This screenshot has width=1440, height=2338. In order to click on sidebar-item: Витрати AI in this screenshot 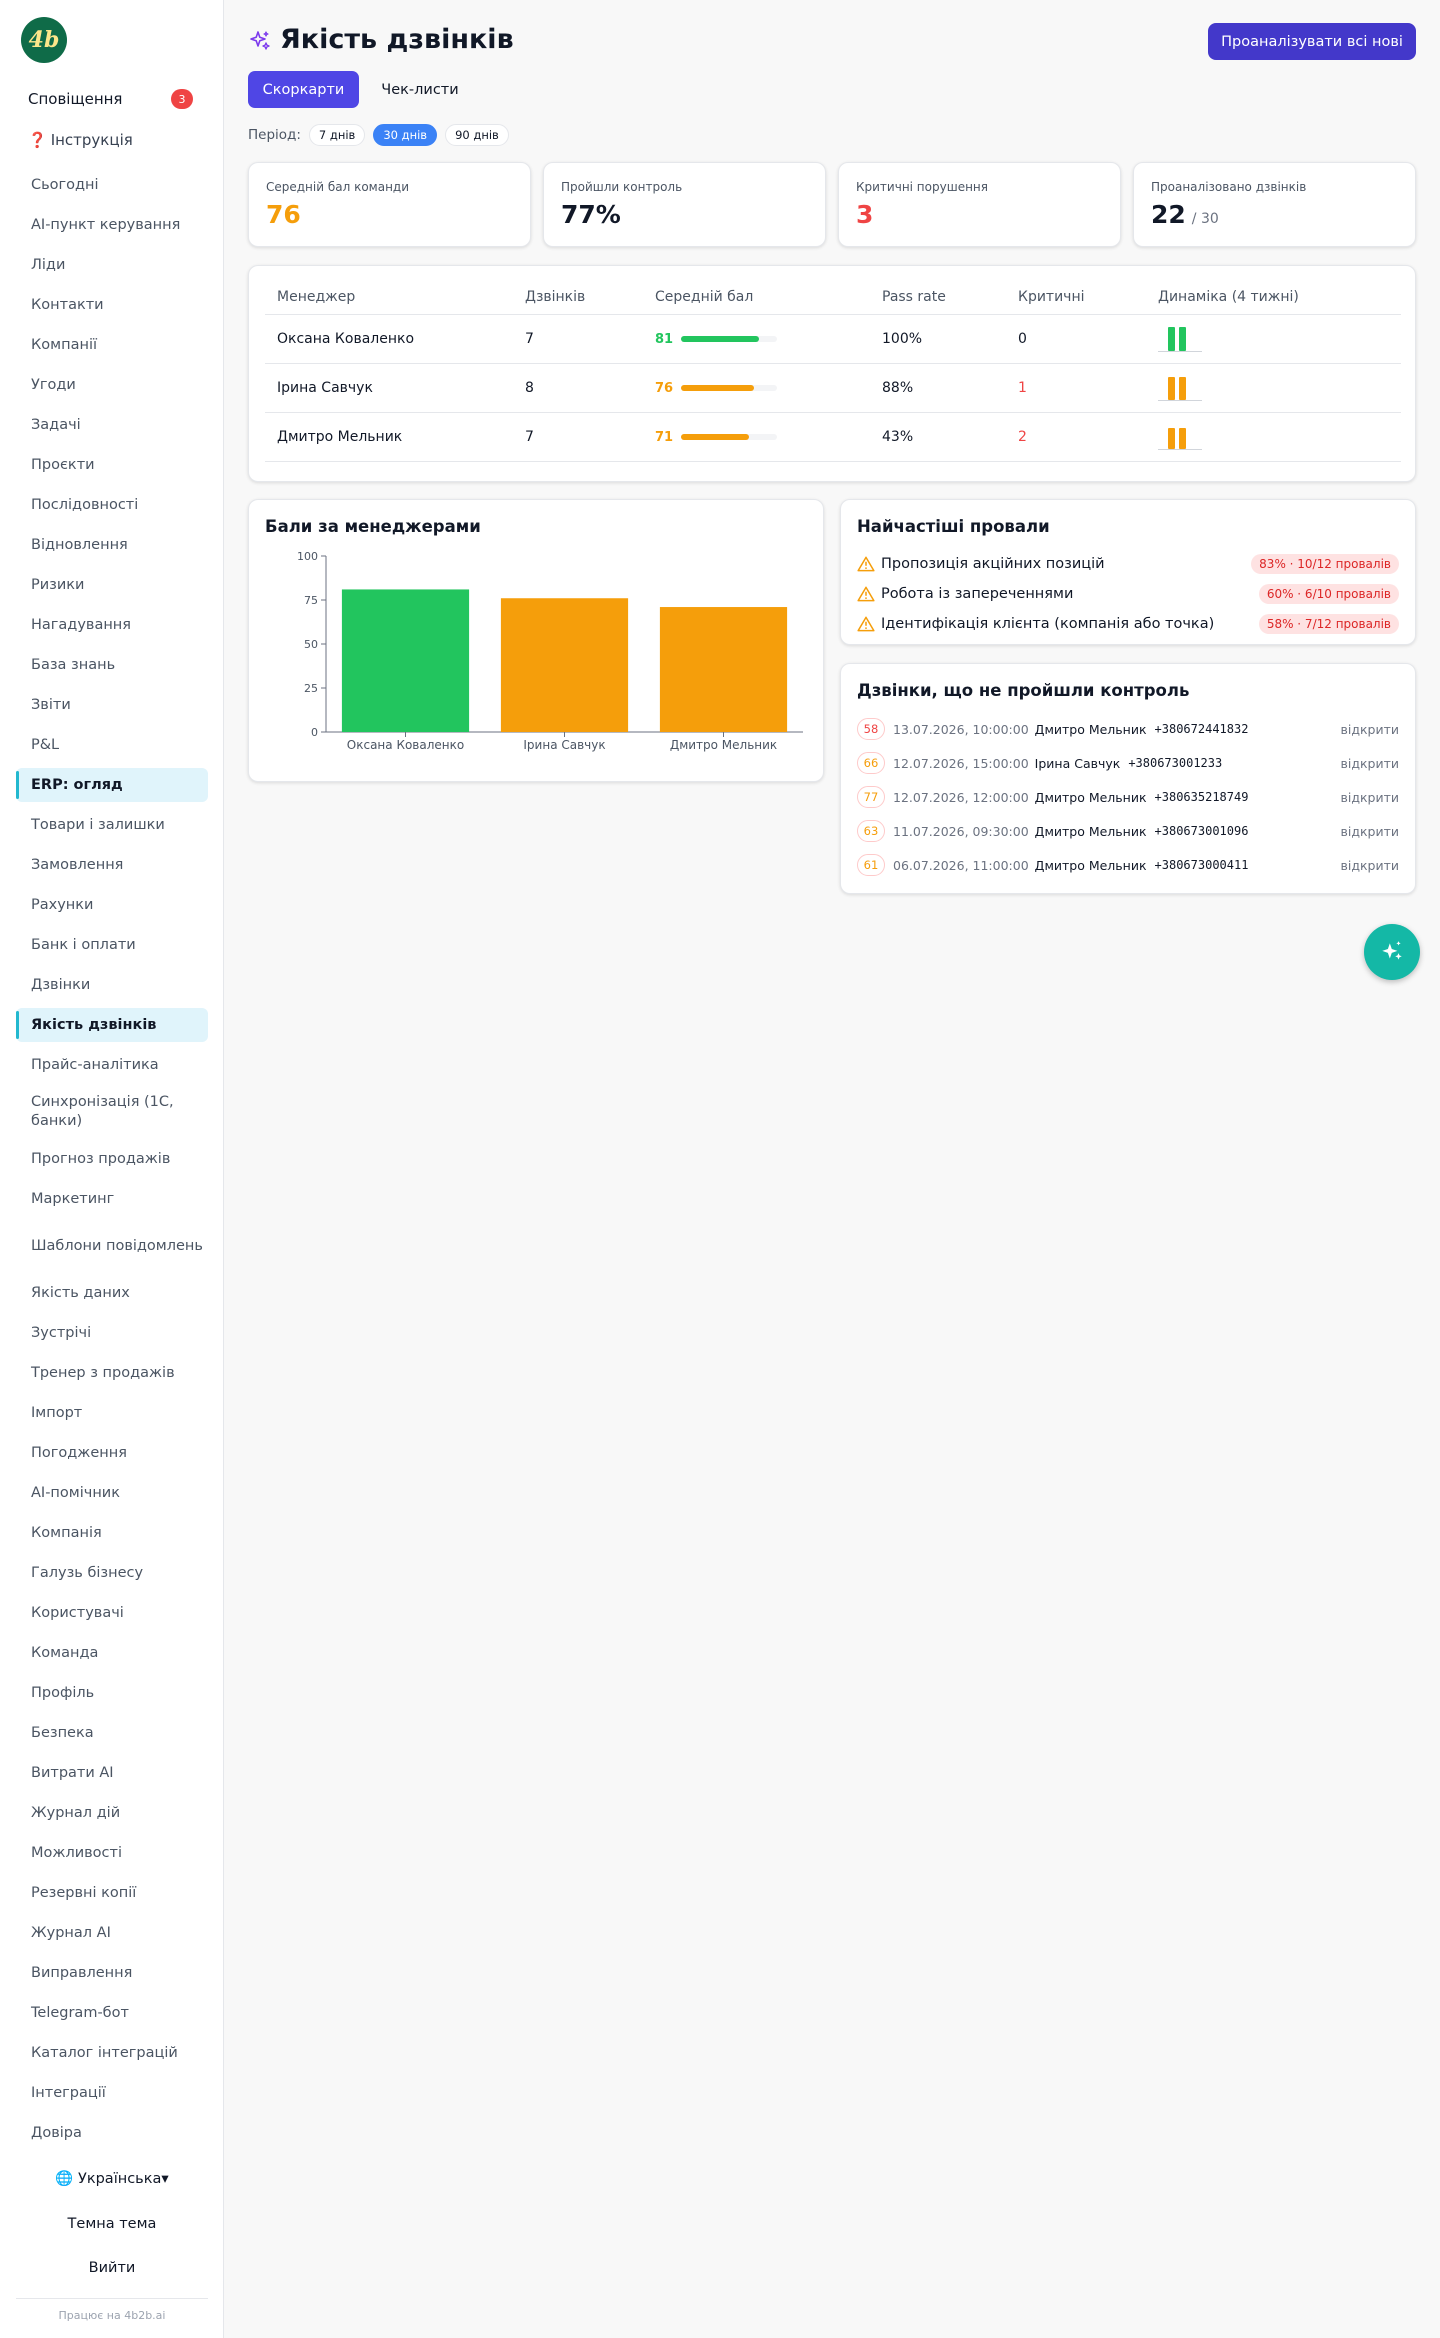, I will do `click(112, 1773)`.